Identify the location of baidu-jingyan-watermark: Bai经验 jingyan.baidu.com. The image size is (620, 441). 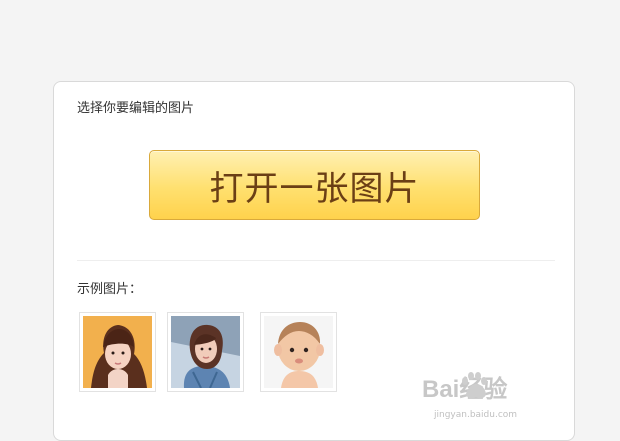
(482, 397).